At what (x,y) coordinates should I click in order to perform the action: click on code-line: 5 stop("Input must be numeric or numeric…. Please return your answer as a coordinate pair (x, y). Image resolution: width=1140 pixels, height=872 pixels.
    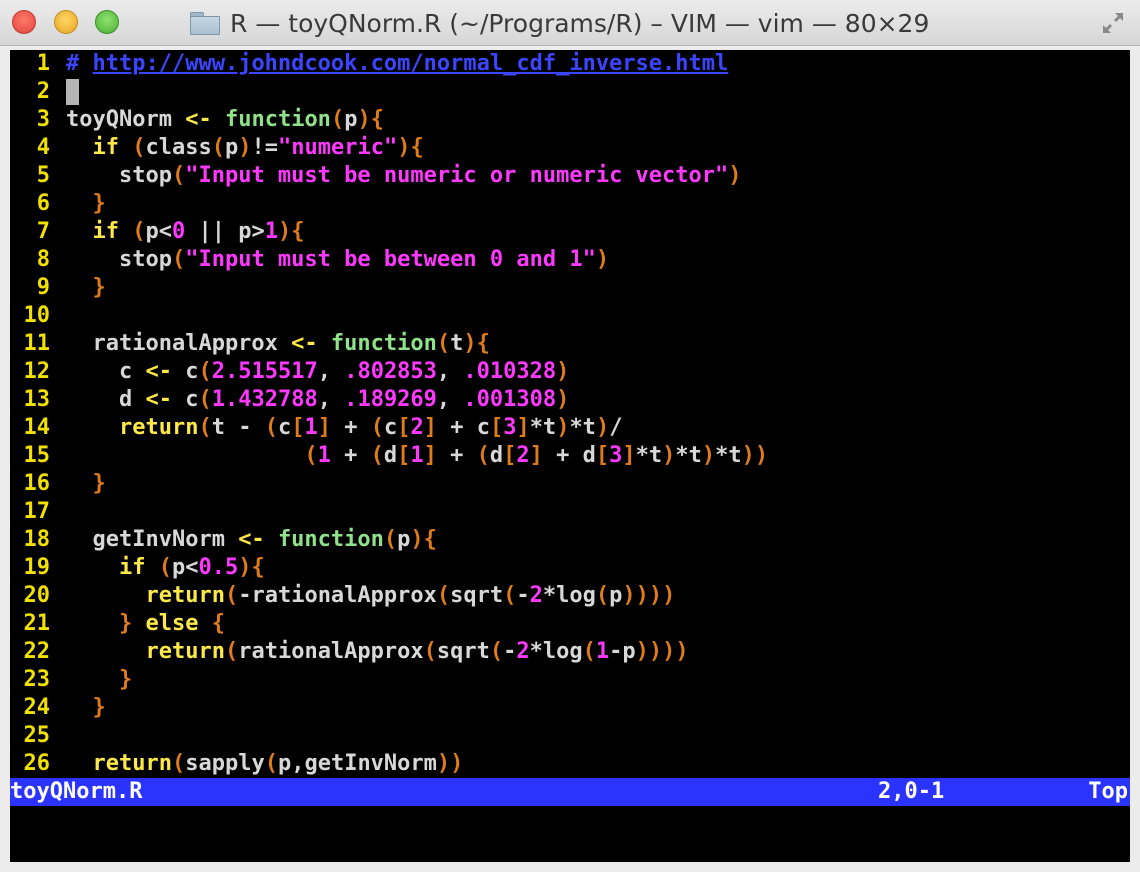
    Looking at the image, I should click on (570, 176).